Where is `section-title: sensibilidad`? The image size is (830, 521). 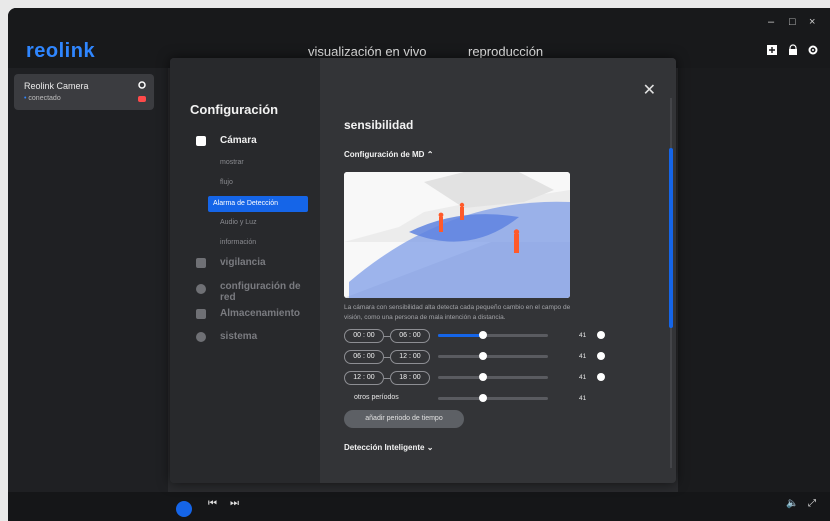 section-title: sensibilidad is located at coordinates (379, 125).